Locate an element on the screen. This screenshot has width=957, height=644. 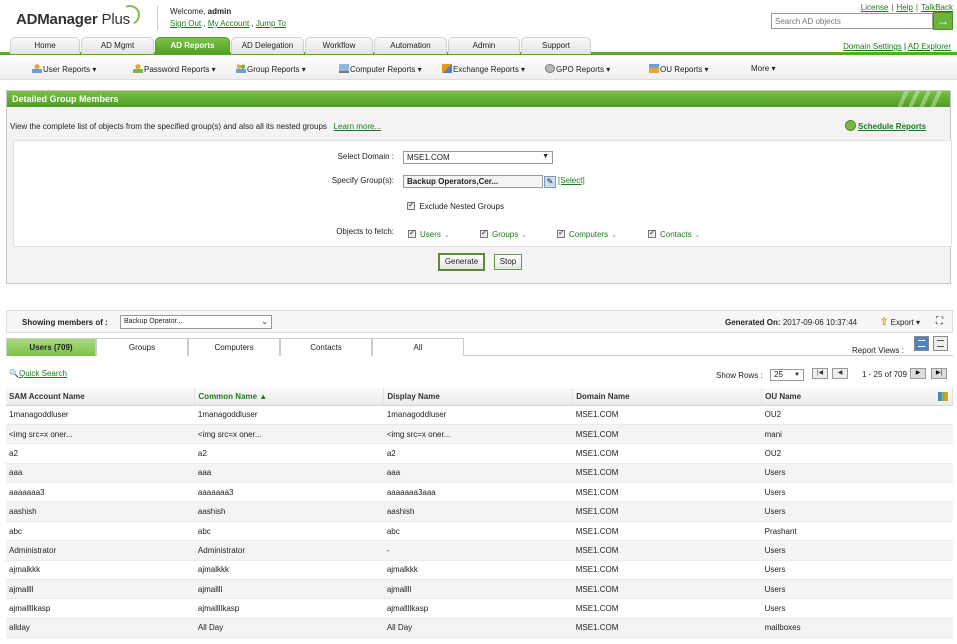
menu-group-reports: Group Reports ▾ is located at coordinates (271, 69).